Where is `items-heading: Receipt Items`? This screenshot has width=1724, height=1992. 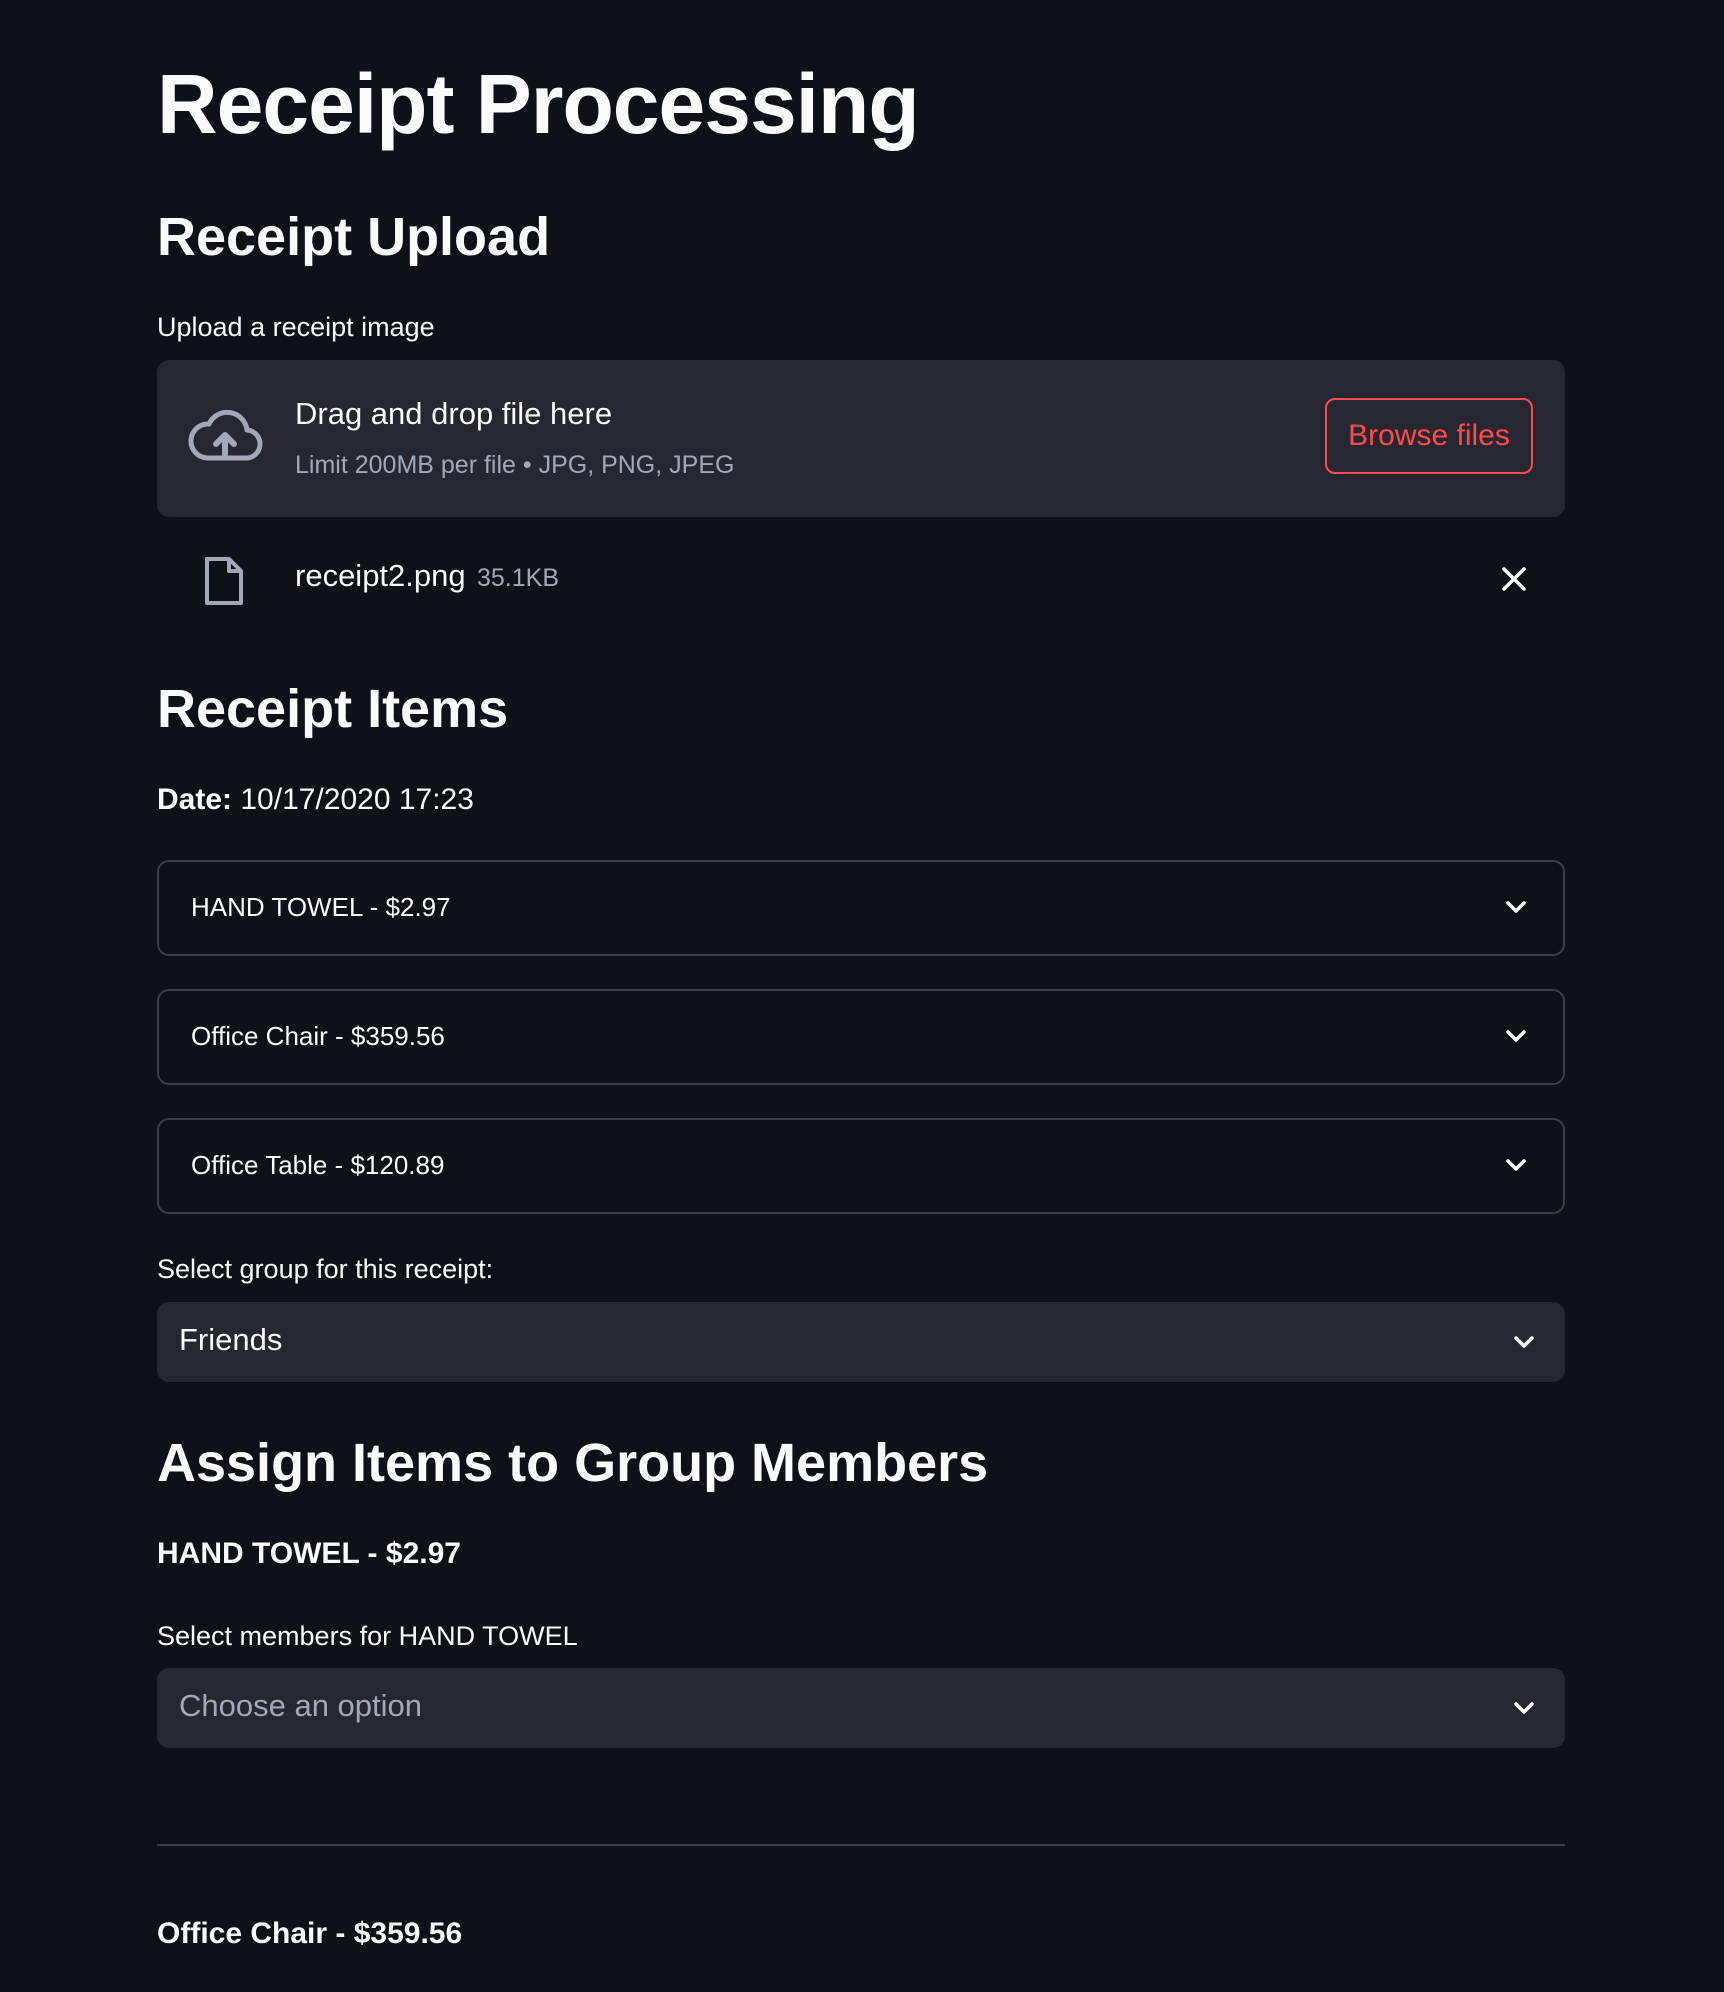
items-heading: Receipt Items is located at coordinates (333, 709).